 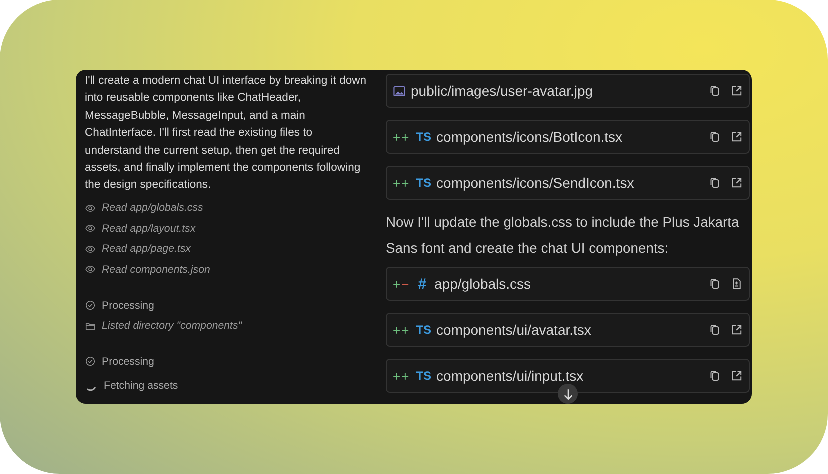 I want to click on file-card: ++ TS components/icons/SendIcon.tsx, so click(x=568, y=183).